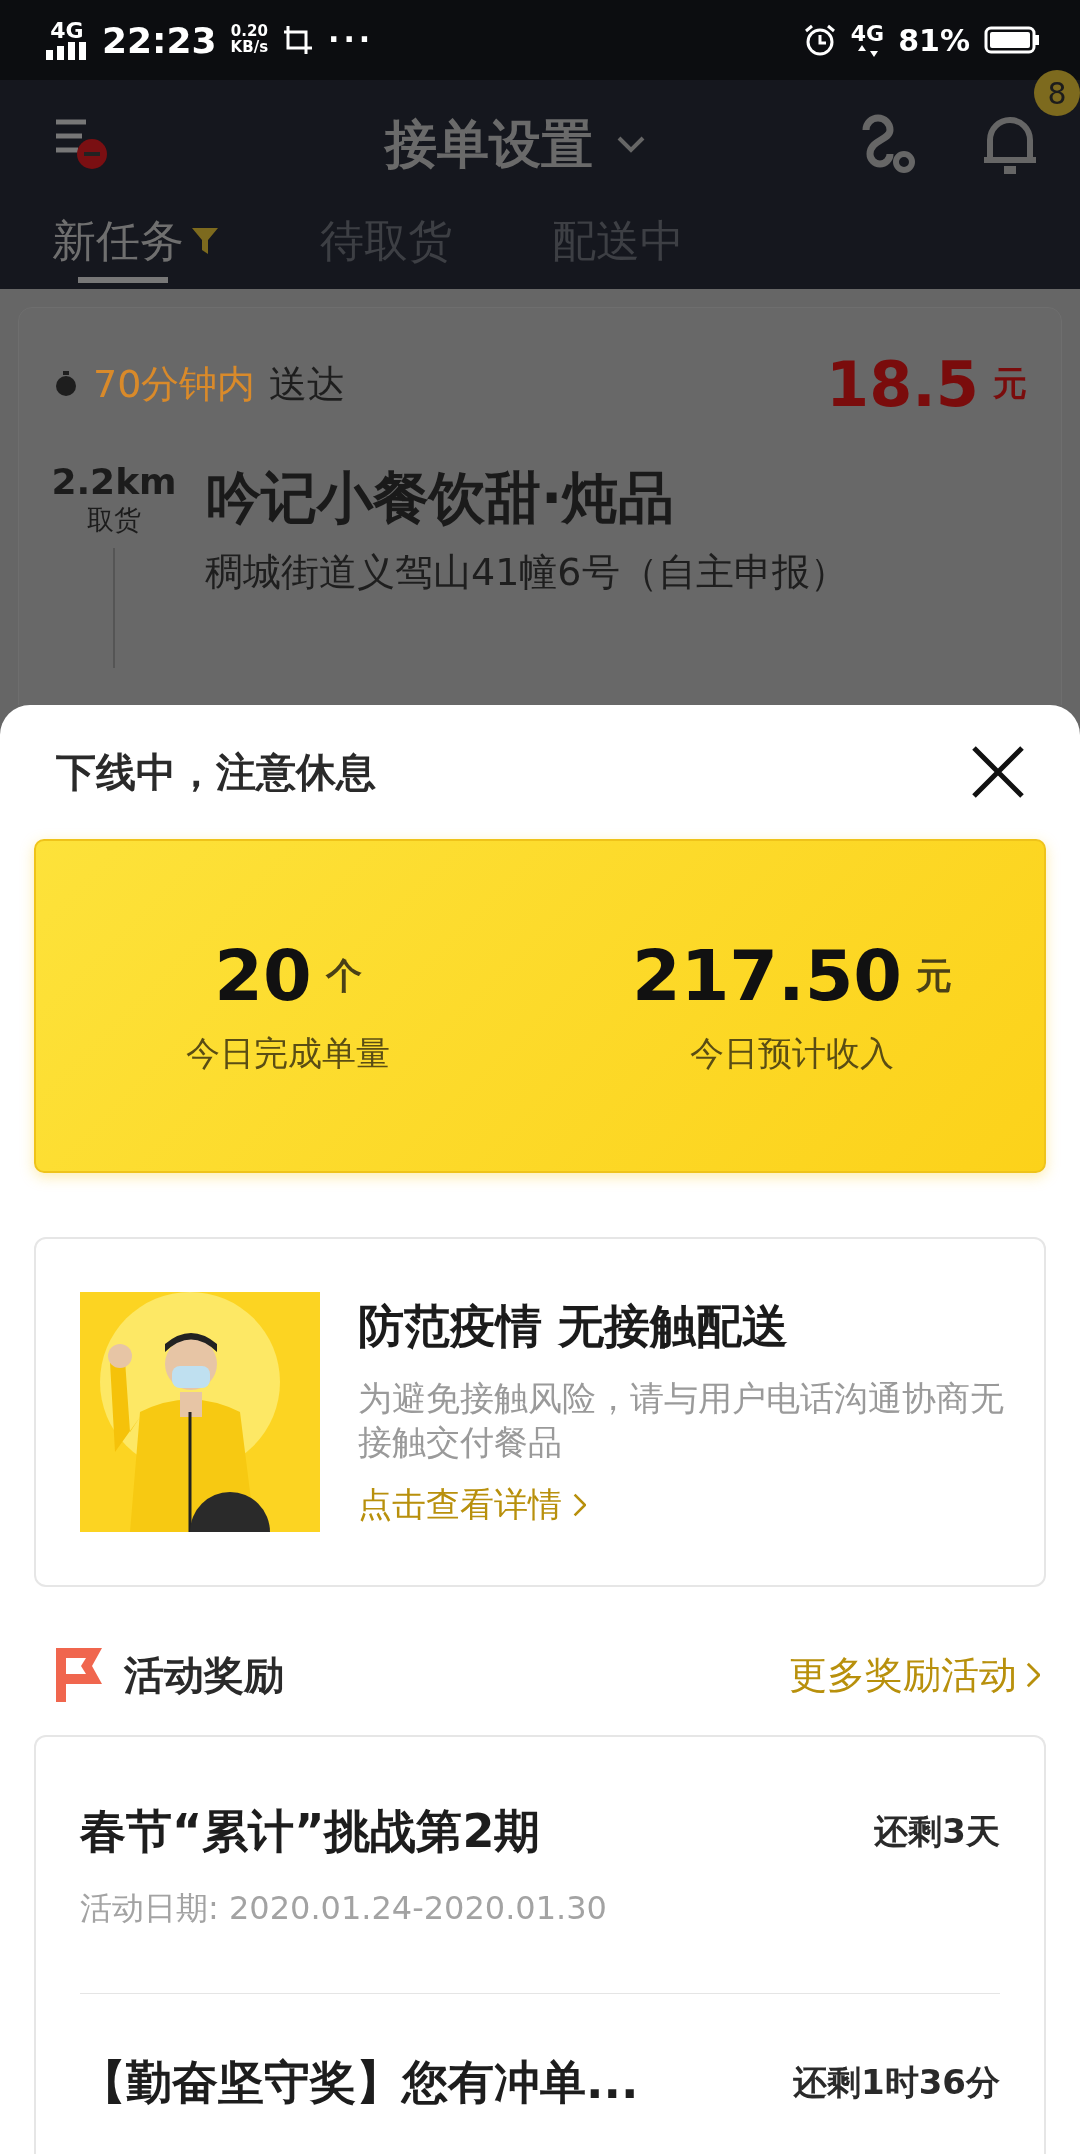 This screenshot has width=1080, height=2154. I want to click on speed-unit: KB/s, so click(249, 48).